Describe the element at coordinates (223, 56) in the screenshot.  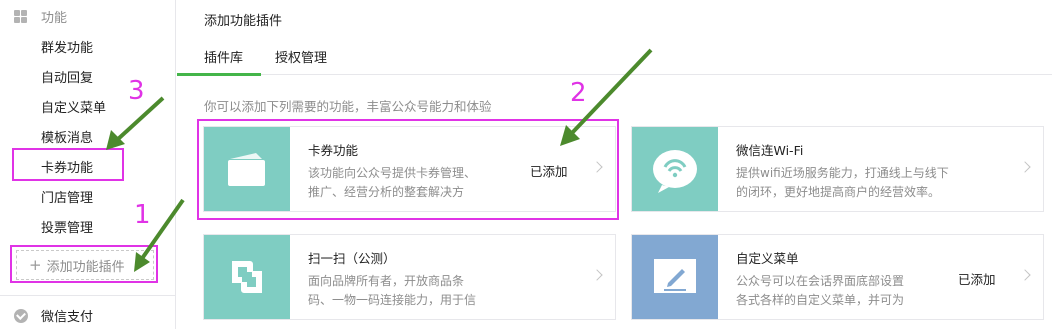
I see `tab-plugin-library: 插件库` at that location.